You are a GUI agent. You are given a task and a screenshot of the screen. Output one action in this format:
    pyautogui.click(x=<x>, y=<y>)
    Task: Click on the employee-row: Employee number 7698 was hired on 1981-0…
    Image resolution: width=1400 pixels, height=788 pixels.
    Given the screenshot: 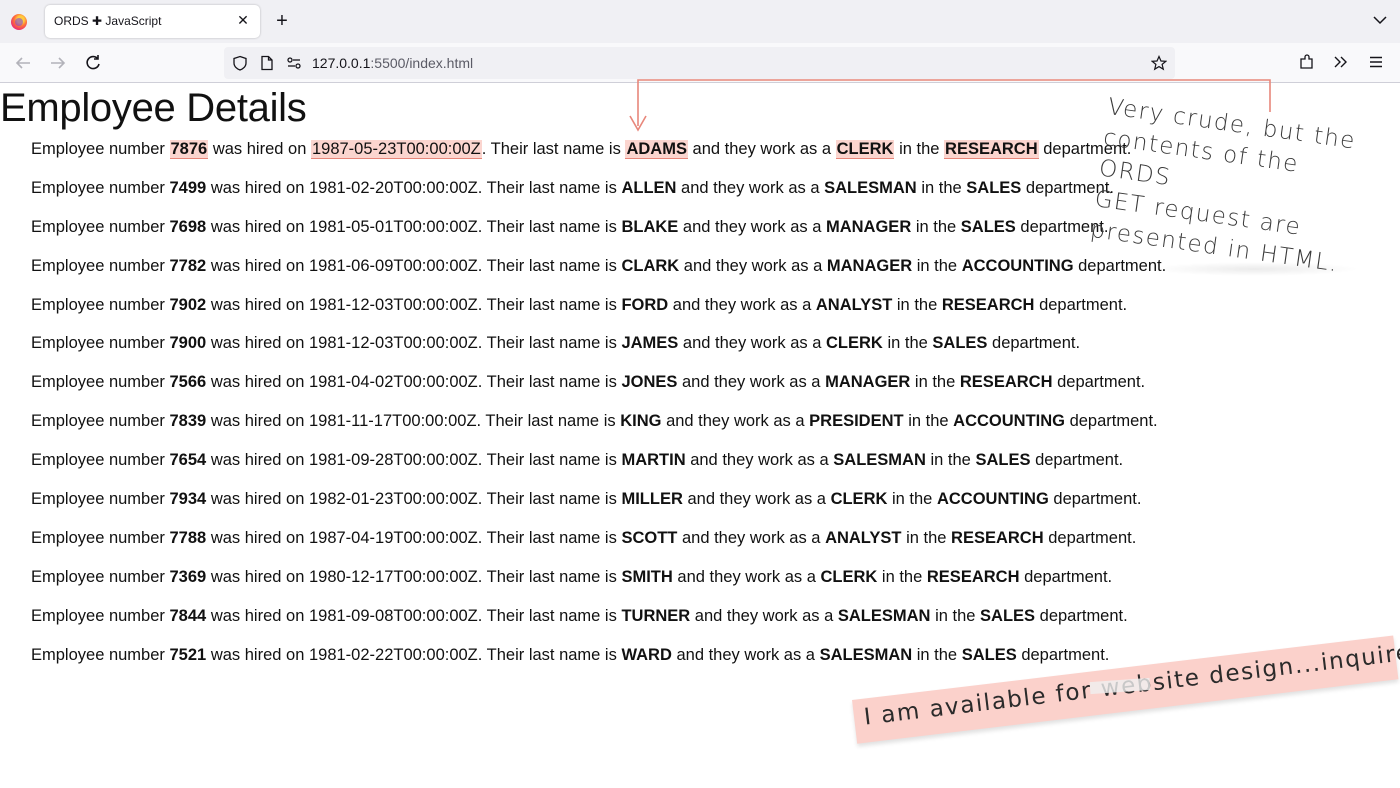 What is the action you would take?
    pyautogui.click(x=598, y=237)
    